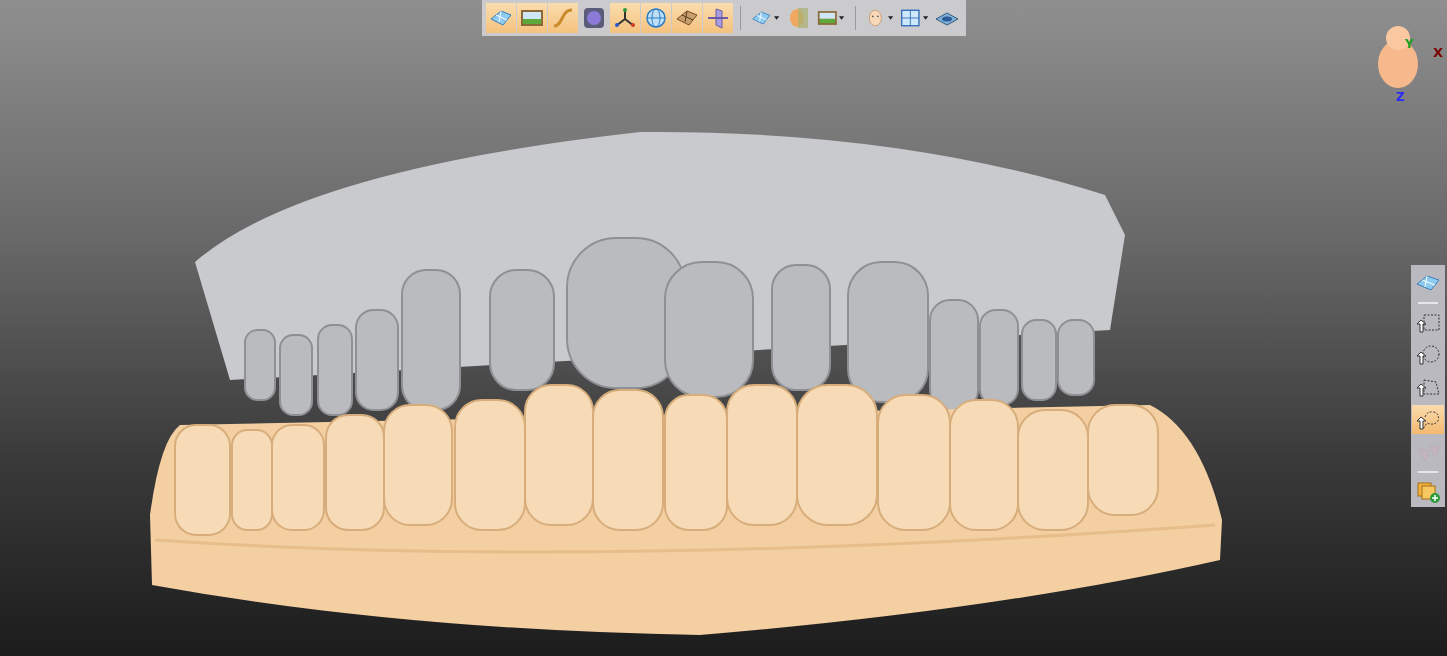 The height and width of the screenshot is (656, 1447). I want to click on head-orientation-icon, so click(1398, 57).